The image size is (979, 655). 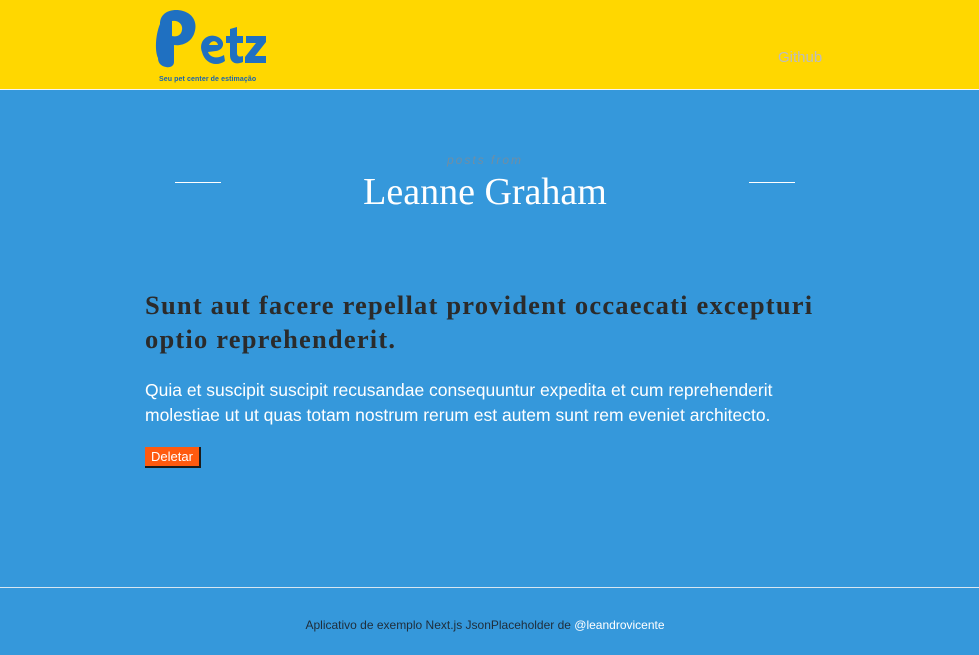 I want to click on title-rule-right, so click(x=772, y=182).